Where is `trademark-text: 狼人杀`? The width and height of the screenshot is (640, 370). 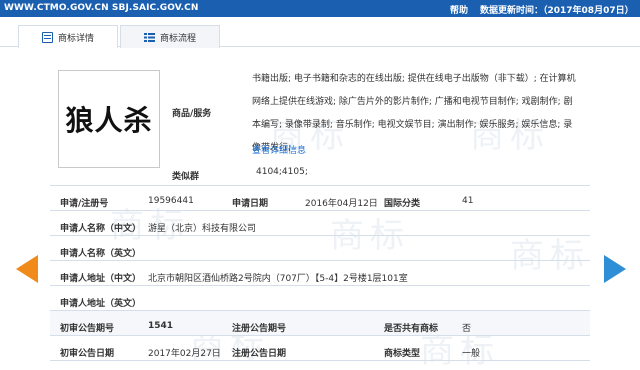 trademark-text: 狼人杀 is located at coordinates (109, 120).